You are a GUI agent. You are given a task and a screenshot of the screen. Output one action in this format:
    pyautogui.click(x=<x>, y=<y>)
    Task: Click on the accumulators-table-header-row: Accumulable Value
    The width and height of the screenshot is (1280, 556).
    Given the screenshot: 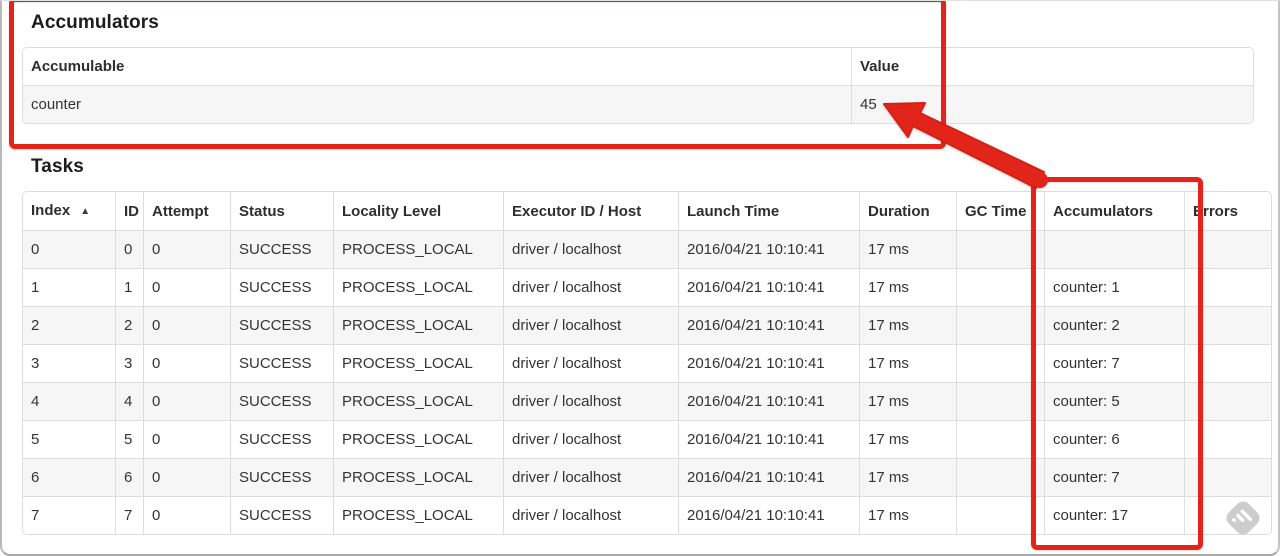 What is the action you would take?
    pyautogui.click(x=638, y=66)
    